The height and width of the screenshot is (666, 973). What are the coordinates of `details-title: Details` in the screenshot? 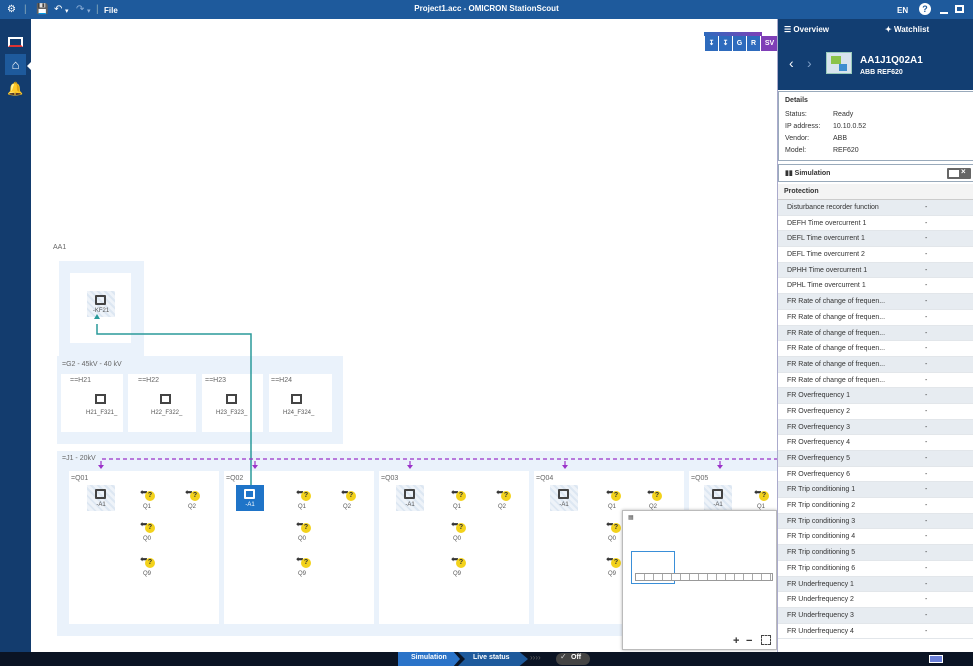 It's located at (796, 100).